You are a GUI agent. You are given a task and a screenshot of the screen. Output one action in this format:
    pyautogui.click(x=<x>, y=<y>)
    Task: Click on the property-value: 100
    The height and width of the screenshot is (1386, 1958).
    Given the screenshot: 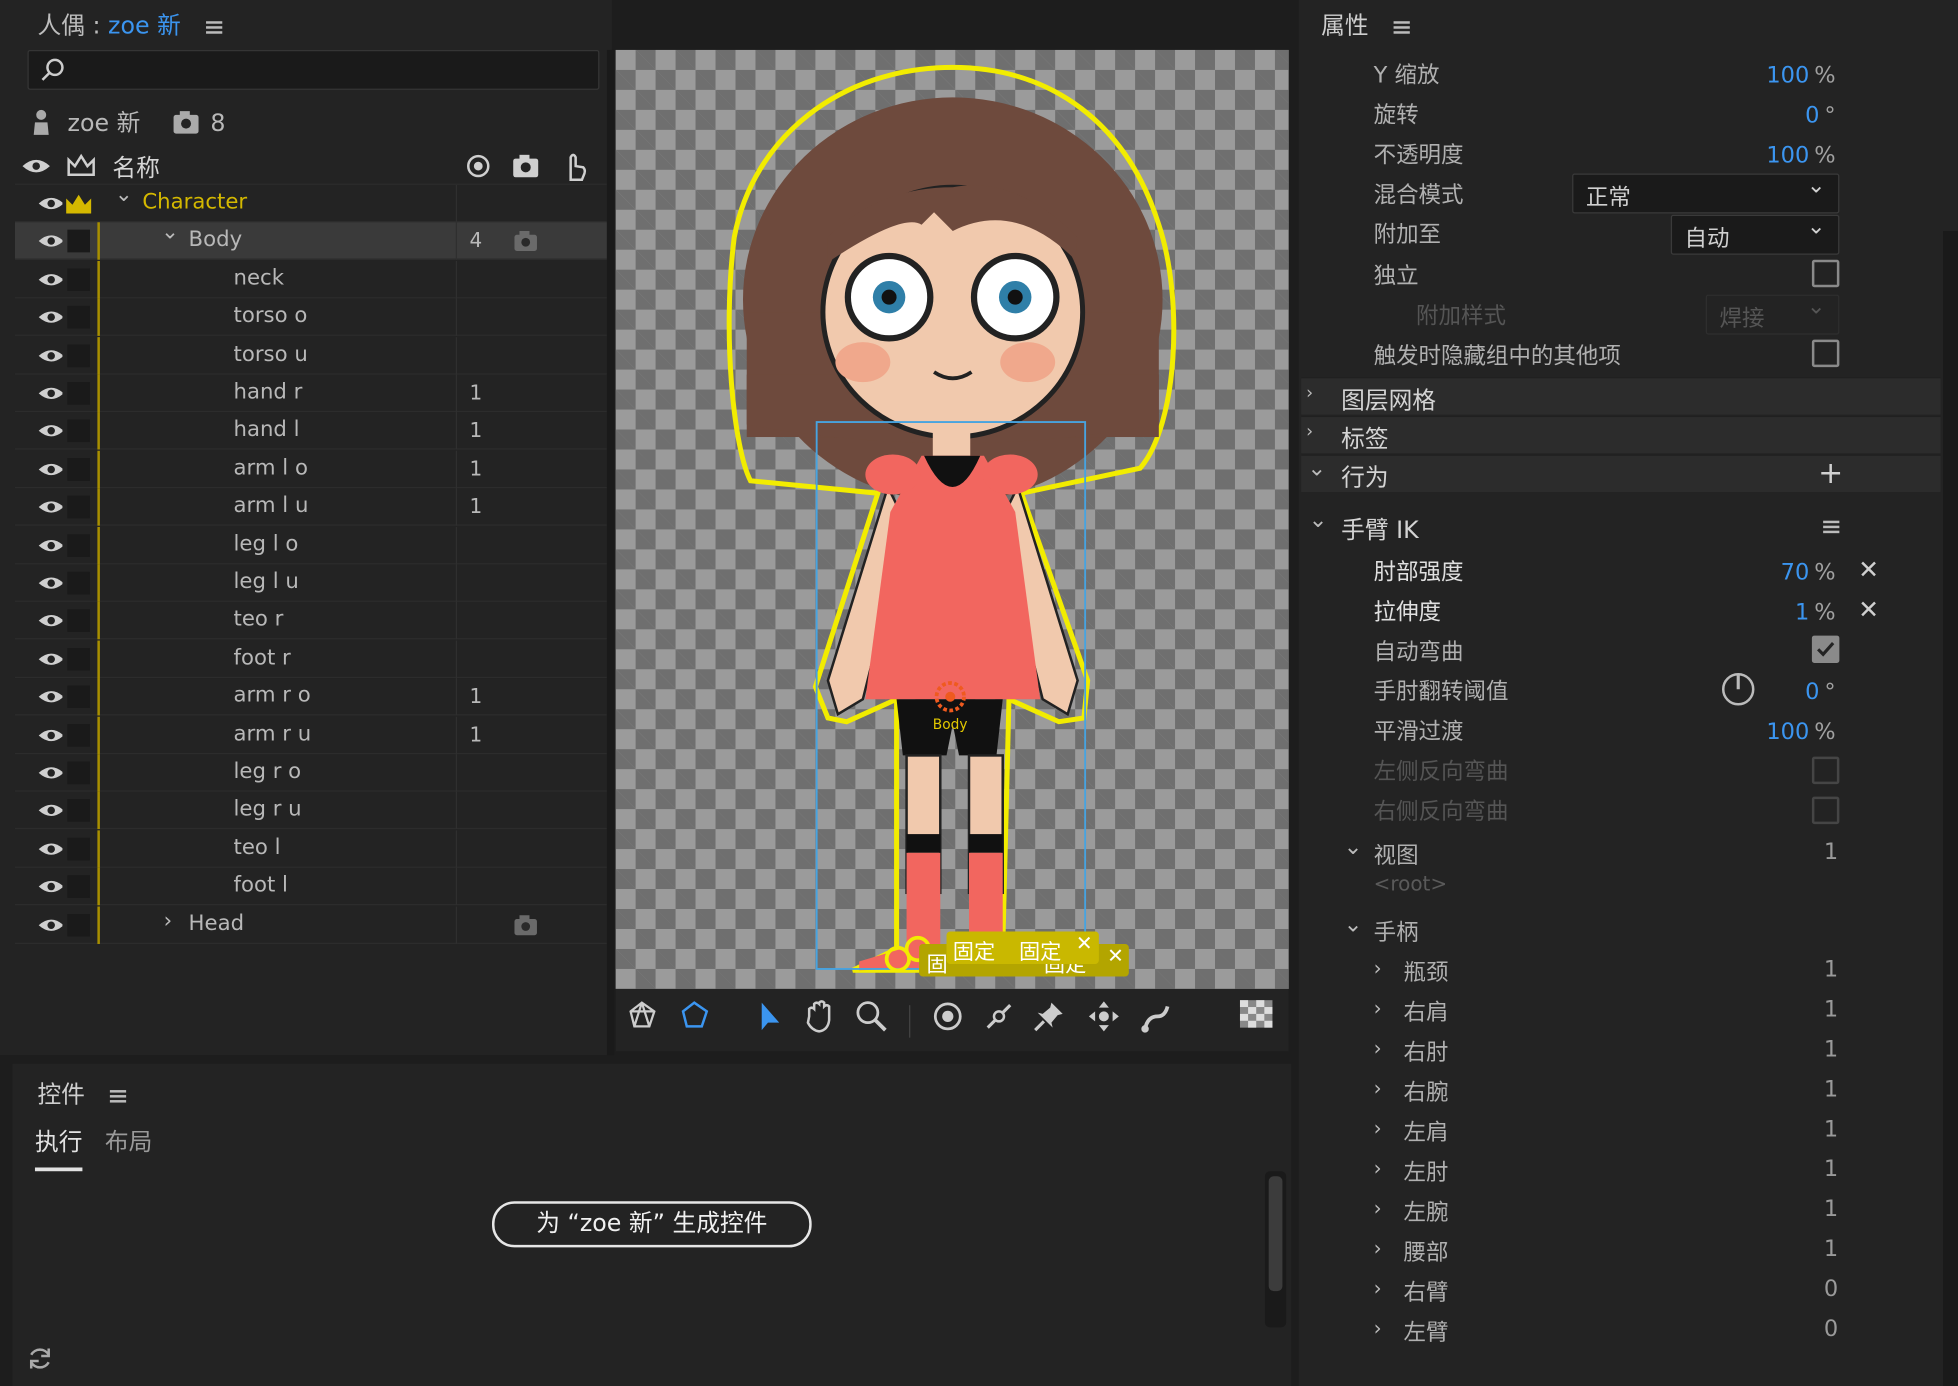 What is the action you would take?
    pyautogui.click(x=1787, y=155)
    